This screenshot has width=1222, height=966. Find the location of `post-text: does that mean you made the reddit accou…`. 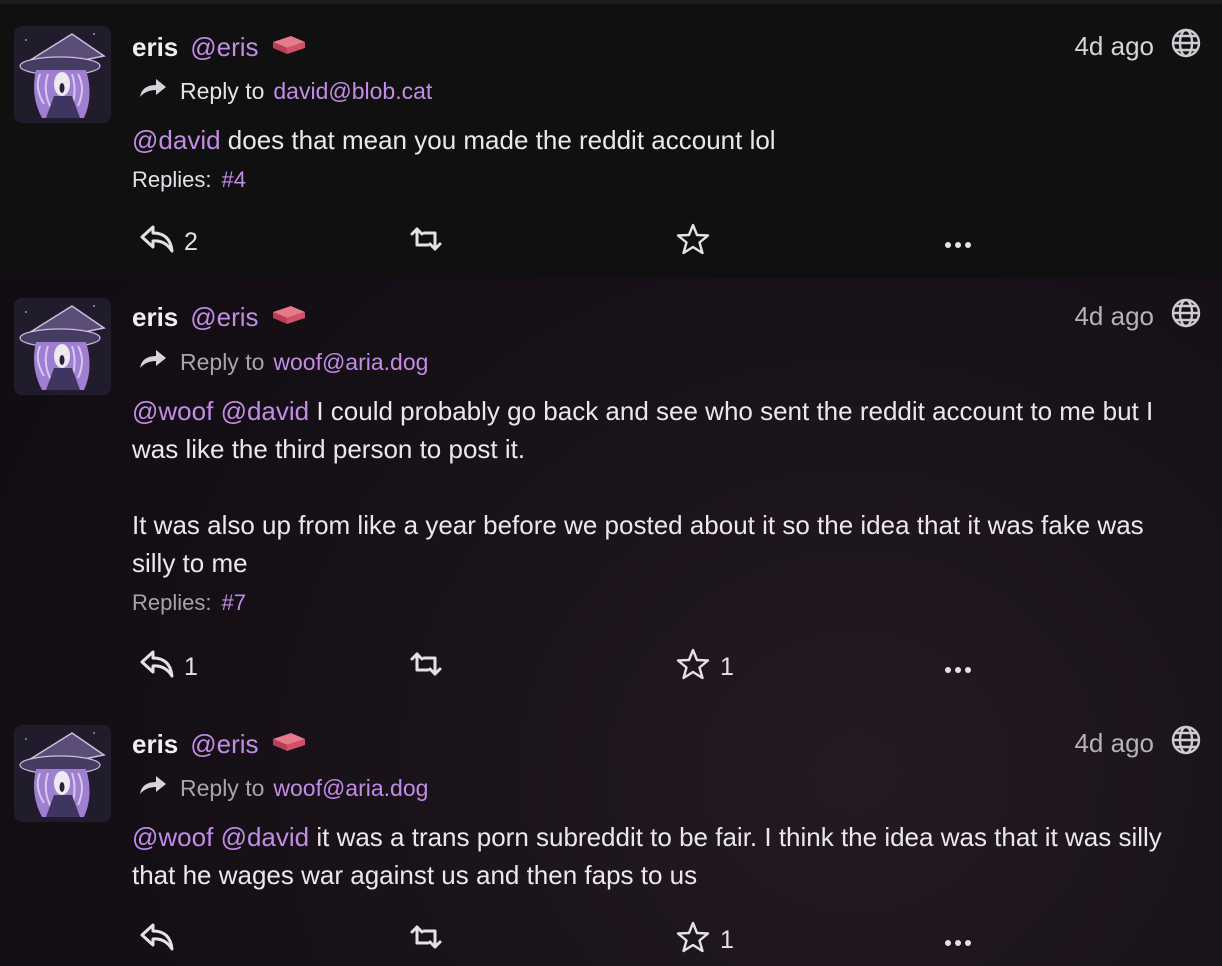

post-text: does that mean you made the reddit accou… is located at coordinates (498, 140).